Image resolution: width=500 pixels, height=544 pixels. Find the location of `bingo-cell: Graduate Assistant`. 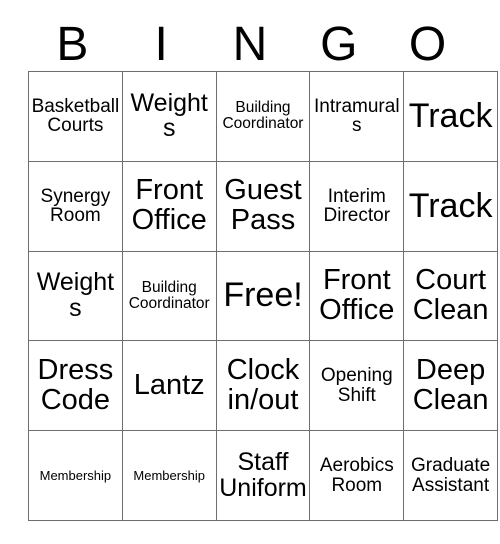

bingo-cell: Graduate Assistant is located at coordinates (450, 475).